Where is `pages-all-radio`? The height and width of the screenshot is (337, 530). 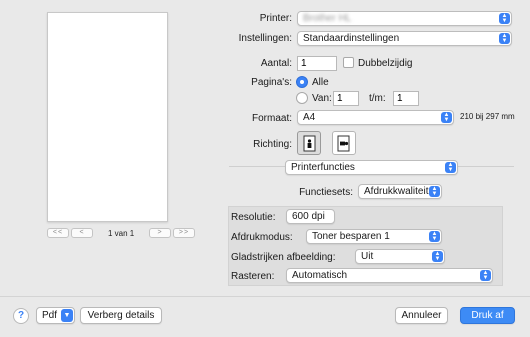
pages-all-radio is located at coordinates (302, 82).